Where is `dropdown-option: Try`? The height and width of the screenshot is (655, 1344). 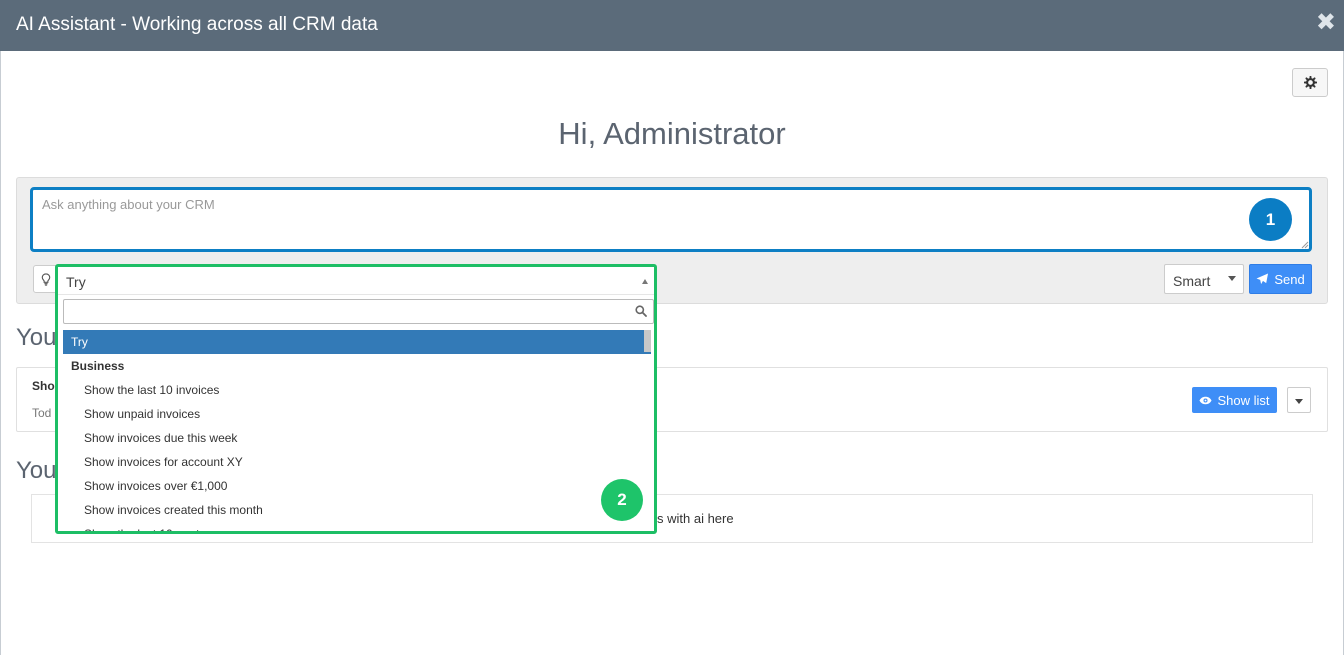
dropdown-option: Try is located at coordinates (357, 342).